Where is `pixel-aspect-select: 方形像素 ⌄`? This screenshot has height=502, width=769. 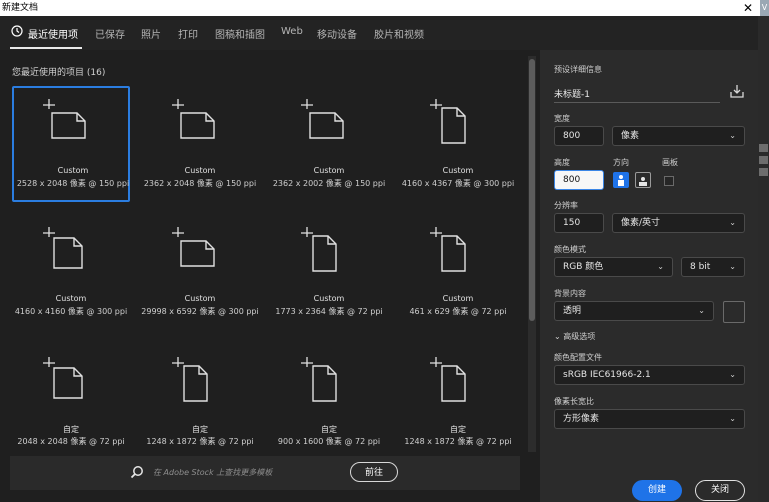
pixel-aspect-select: 方形像素 ⌄ is located at coordinates (649, 419).